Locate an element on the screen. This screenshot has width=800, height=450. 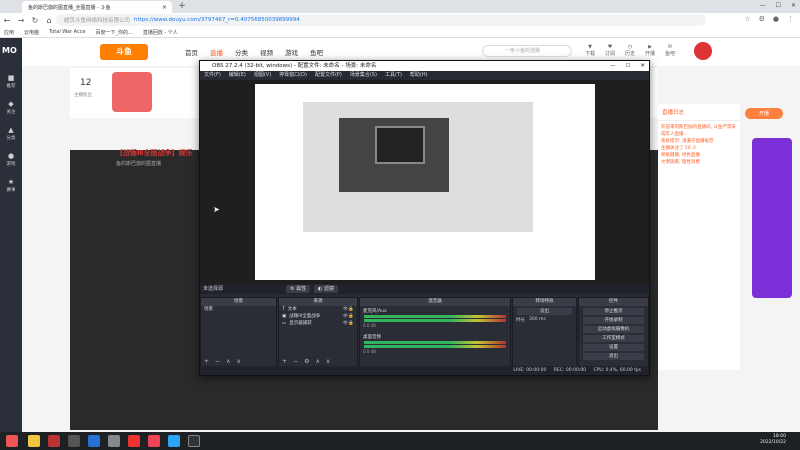
steam-icon is located at coordinates (94, 441).